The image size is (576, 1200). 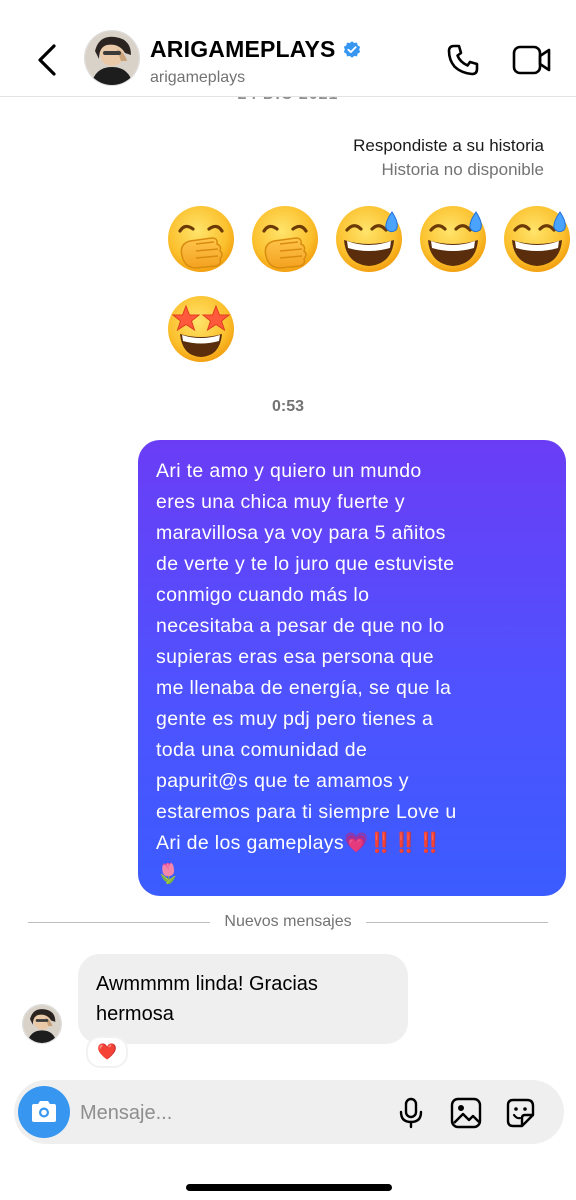 I want to click on contact-name-row: ARIGAMEPLAYS, so click(x=256, y=49).